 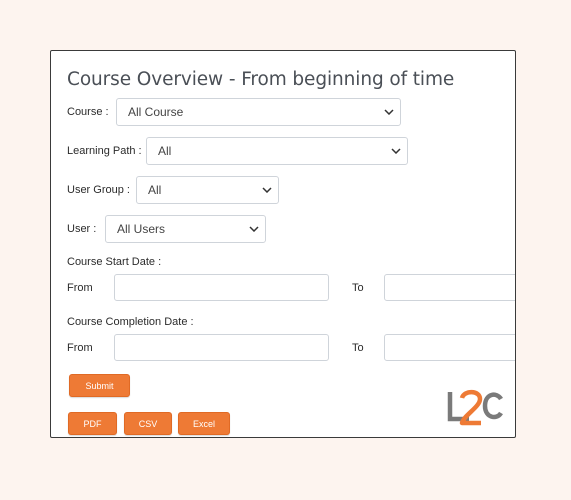 I want to click on completion-to-label: To, so click(x=358, y=348).